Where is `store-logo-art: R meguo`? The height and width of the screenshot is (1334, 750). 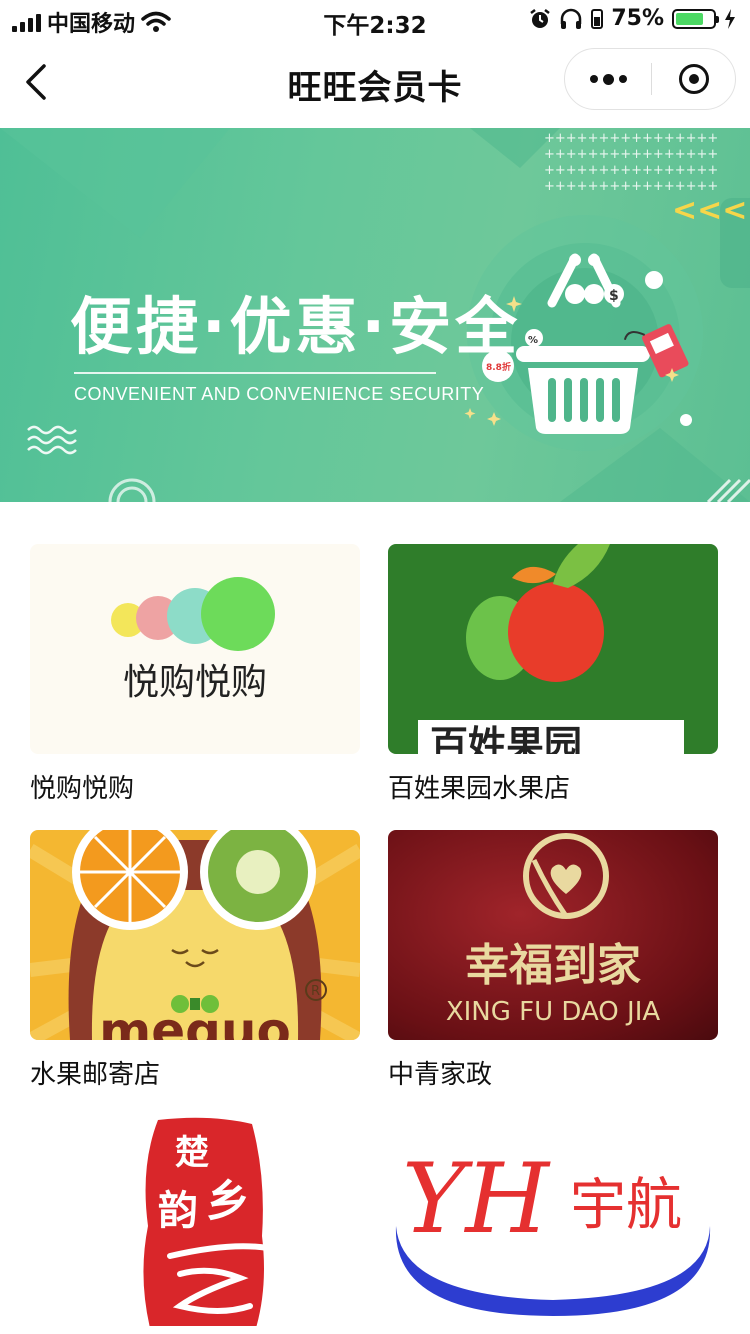
store-logo-art: R meguo is located at coordinates (195, 935).